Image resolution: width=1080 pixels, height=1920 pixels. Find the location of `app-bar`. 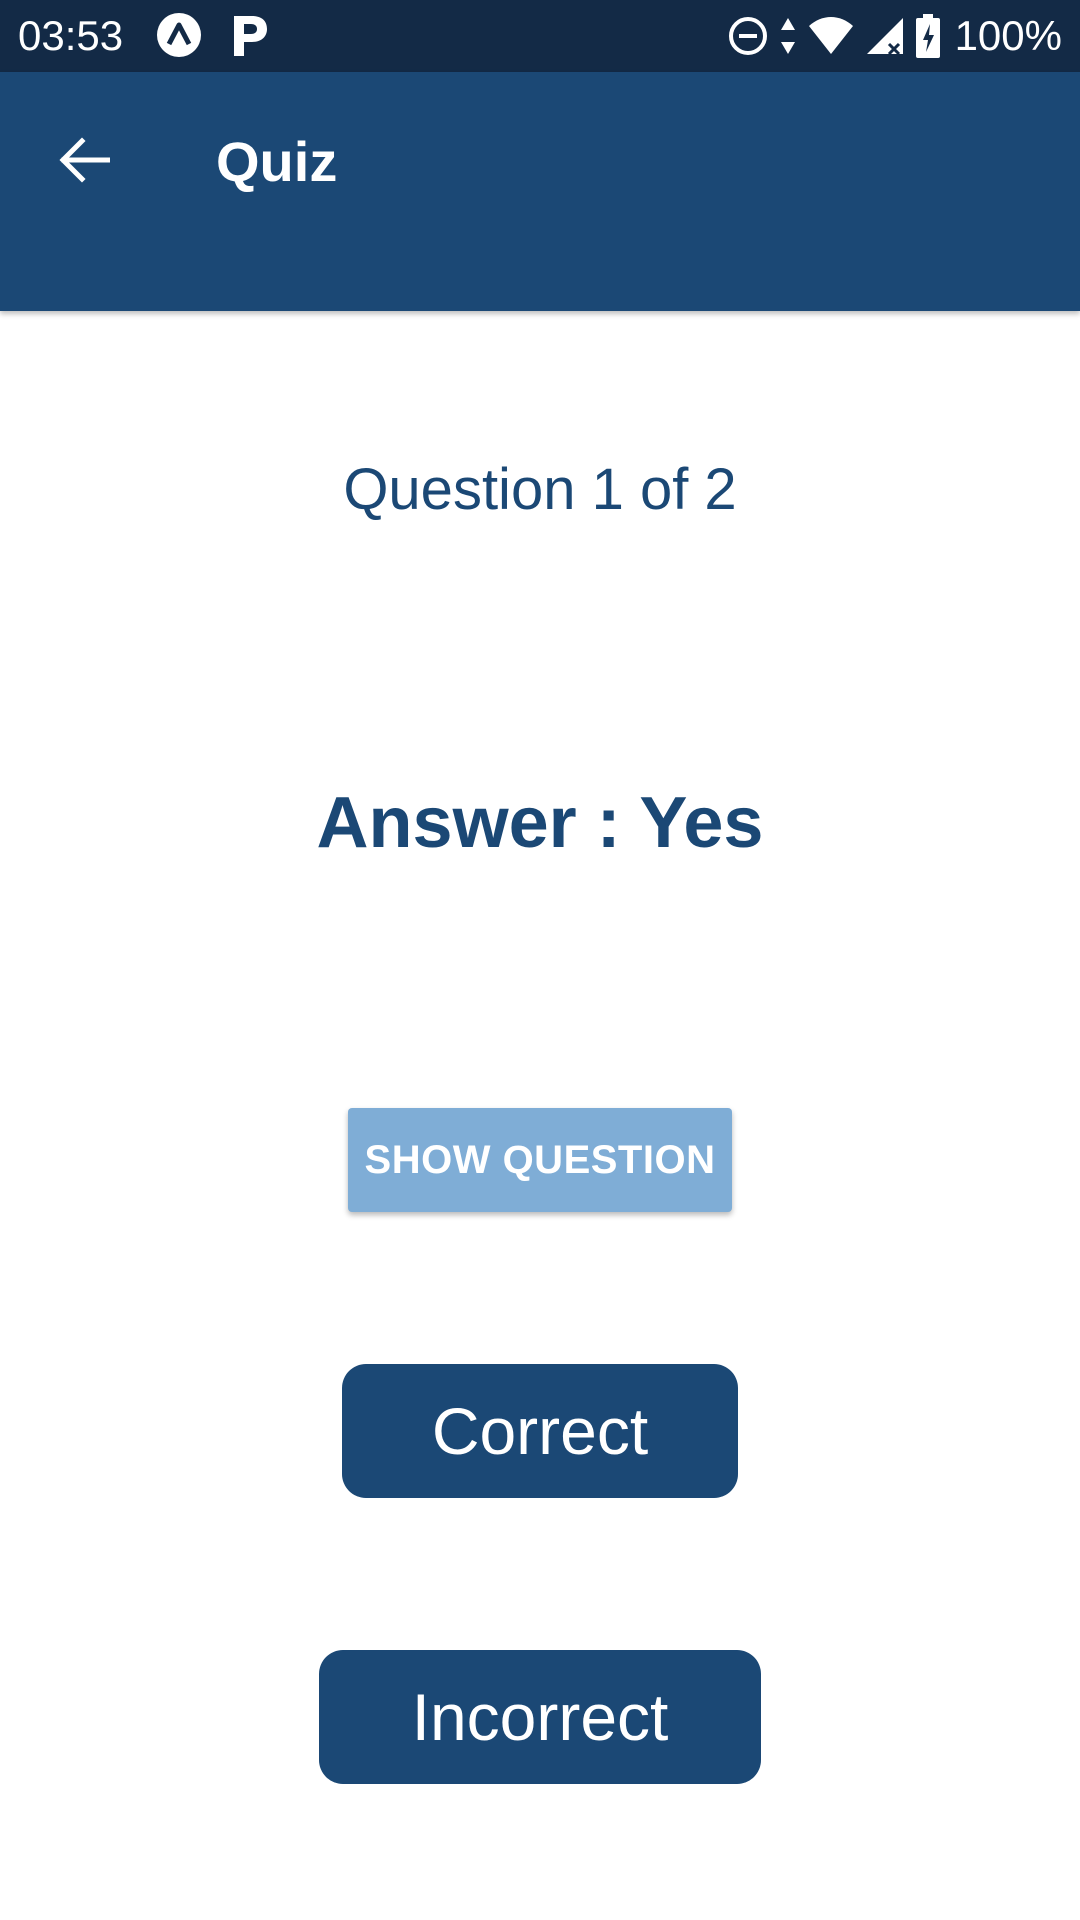

app-bar is located at coordinates (540, 191).